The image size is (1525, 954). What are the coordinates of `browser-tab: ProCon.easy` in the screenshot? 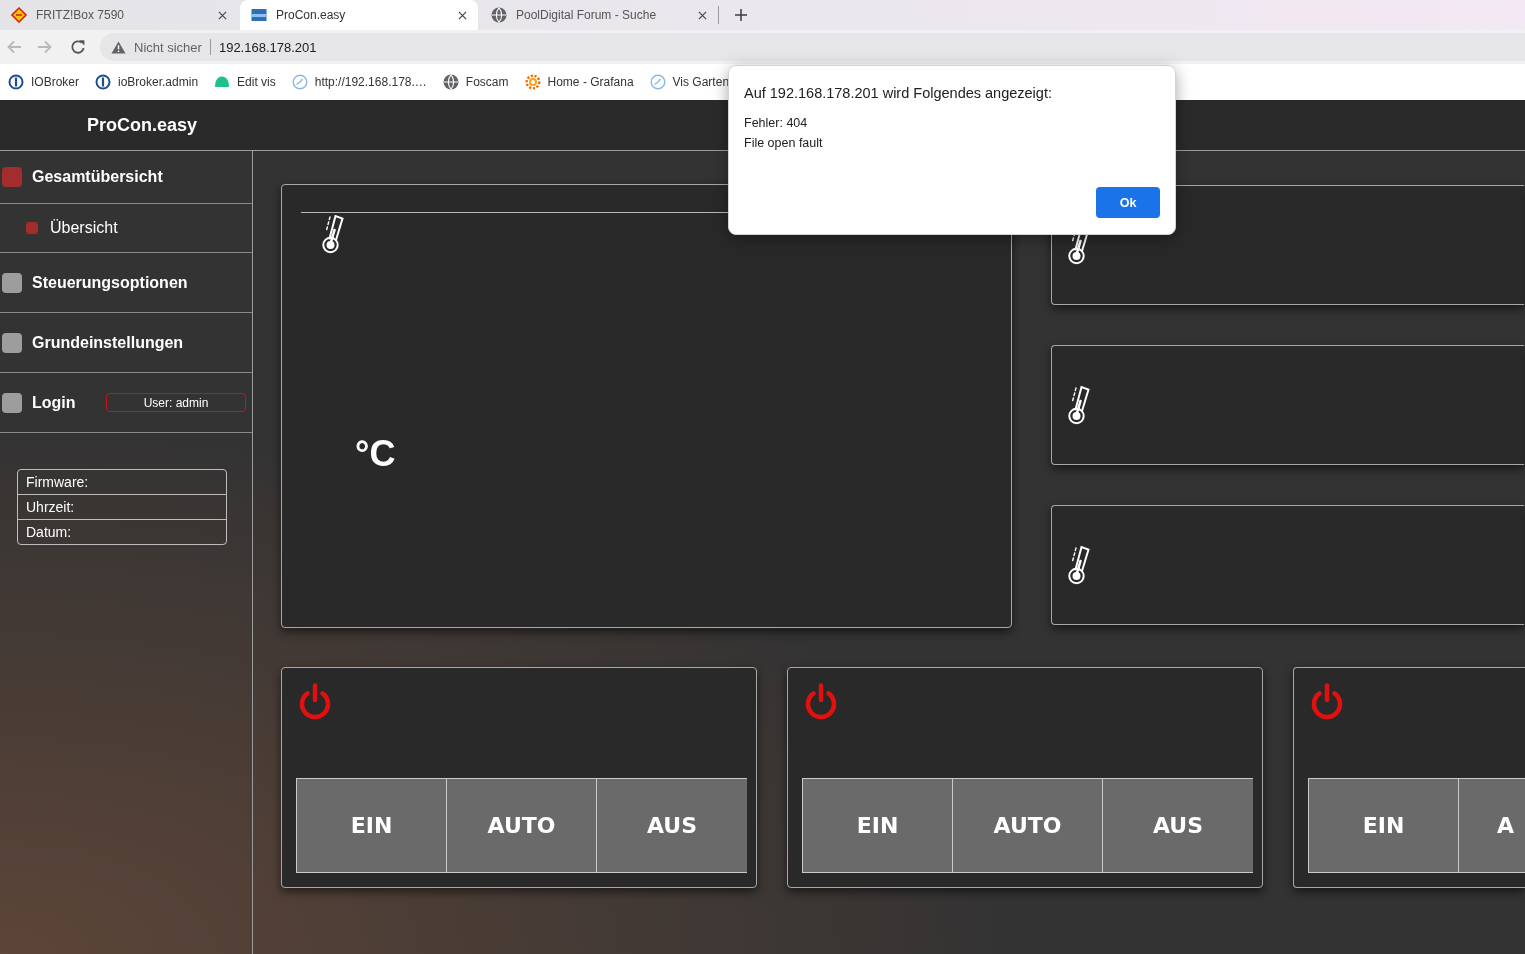 It's located at (359, 15).